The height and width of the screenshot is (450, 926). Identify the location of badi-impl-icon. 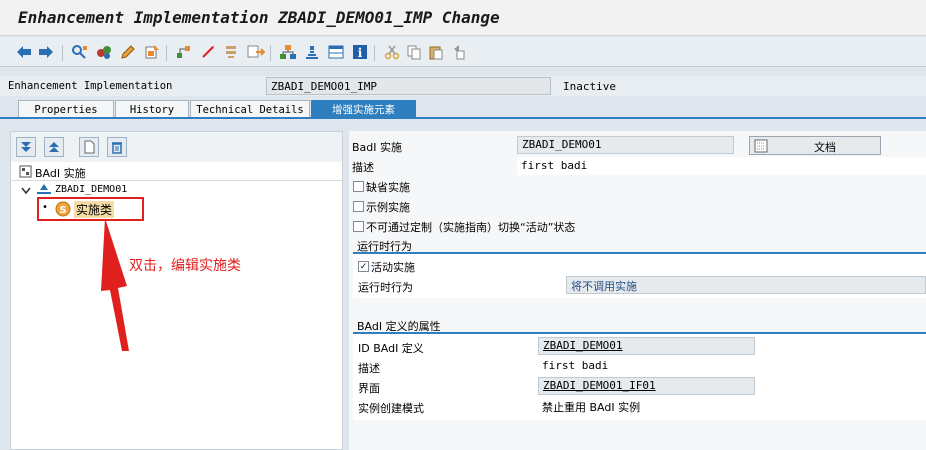
(25, 173).